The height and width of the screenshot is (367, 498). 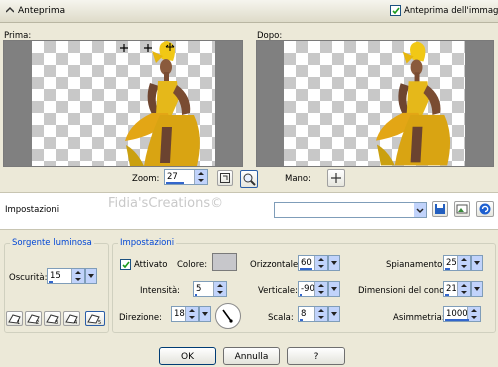 I want to click on preview-title: Anteprima, so click(x=42, y=11).